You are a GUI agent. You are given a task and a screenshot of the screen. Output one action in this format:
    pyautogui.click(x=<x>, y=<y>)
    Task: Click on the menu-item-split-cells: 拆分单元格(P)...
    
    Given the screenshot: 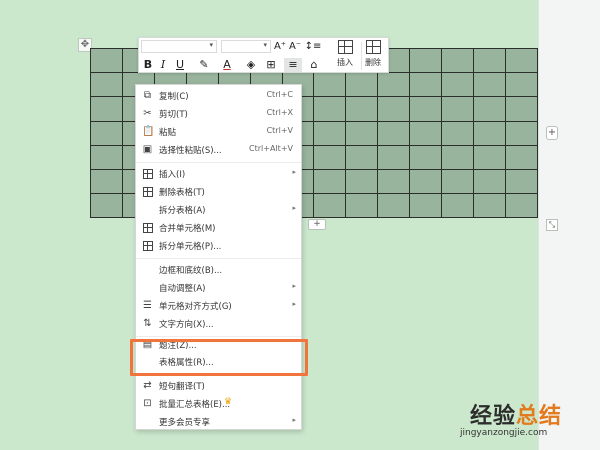 What is the action you would take?
    pyautogui.click(x=218, y=246)
    